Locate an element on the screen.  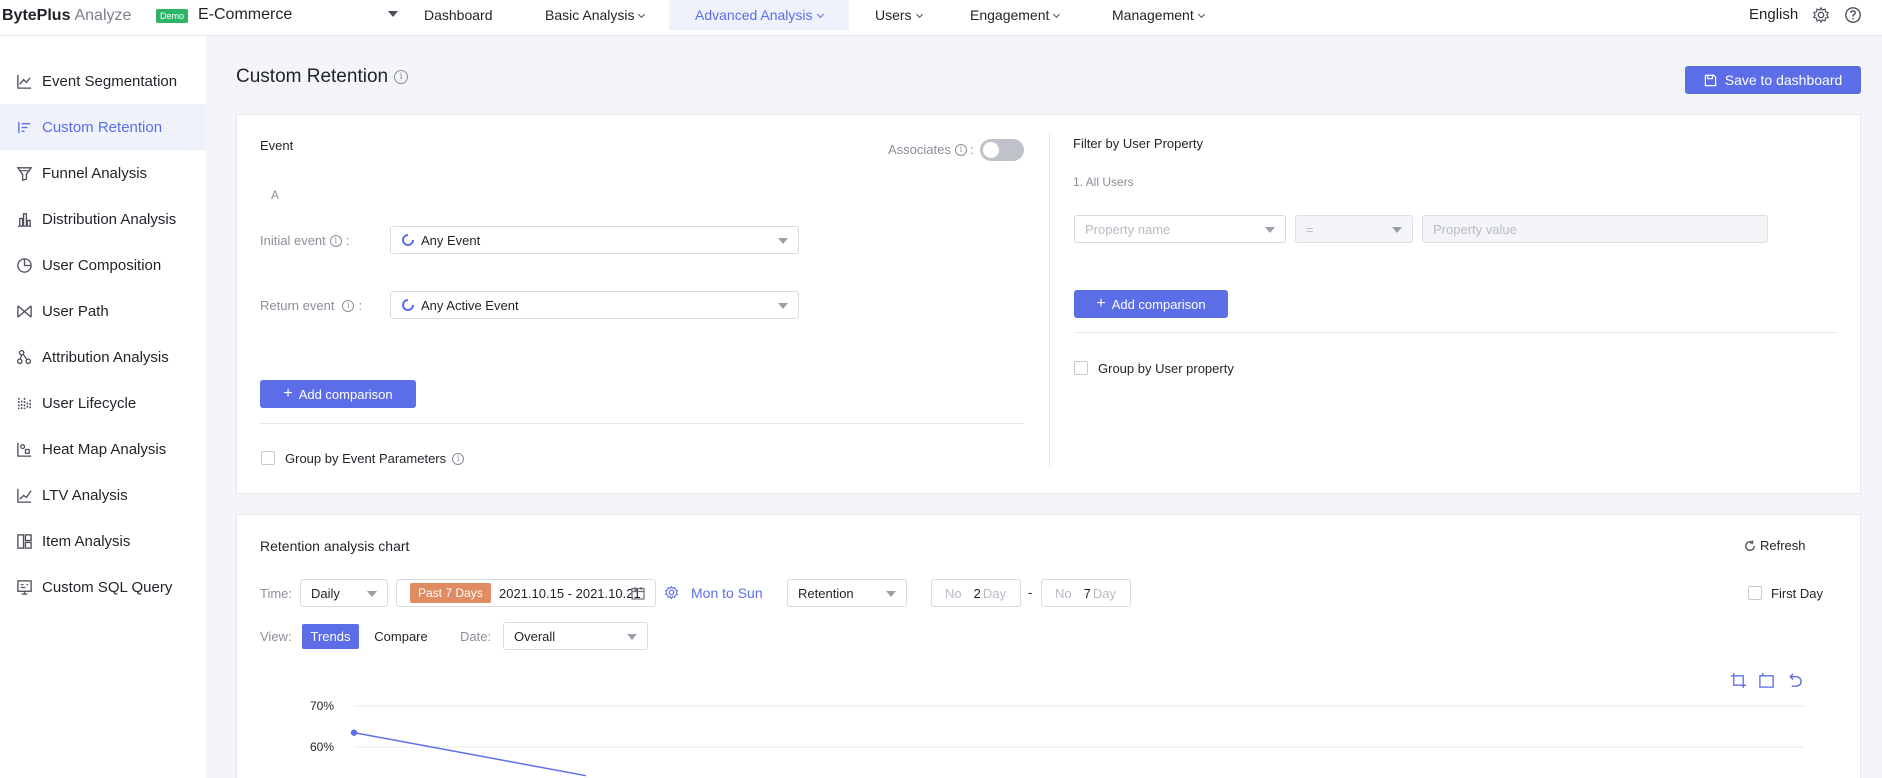
sidebar-item-funnel-analysis: Funnel Analysis is located at coordinates (103, 173).